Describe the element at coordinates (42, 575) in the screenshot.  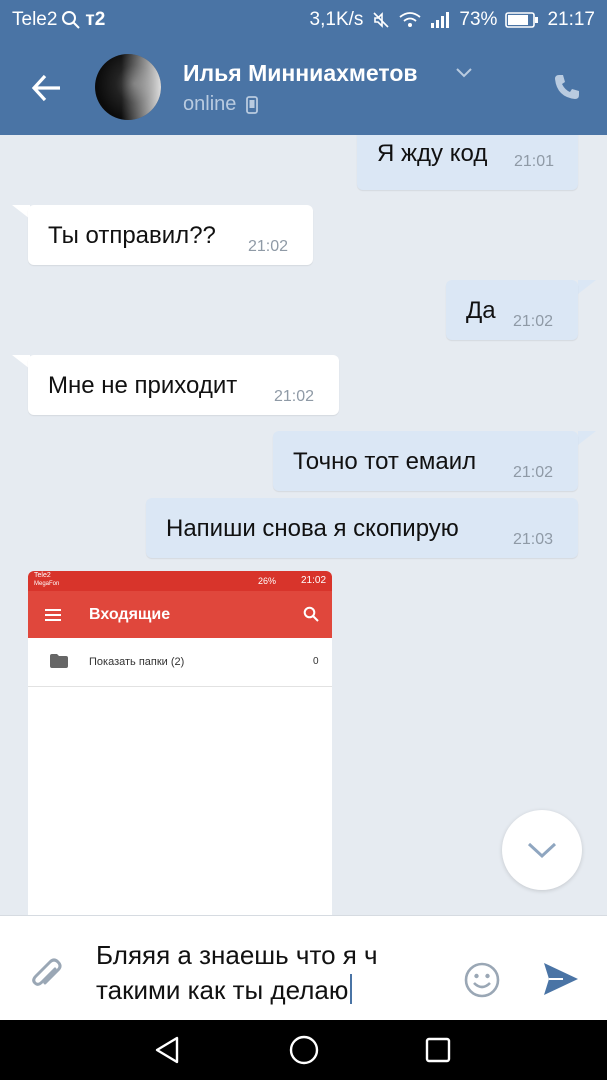
I see `attachment-carrier: Tele2` at that location.